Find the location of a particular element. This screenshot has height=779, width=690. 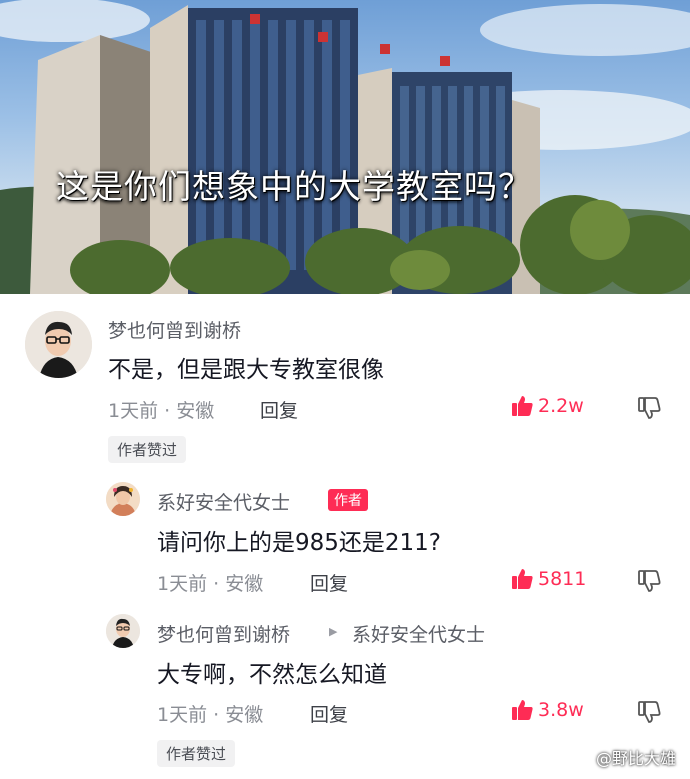

reply-to-username: 系好安全代女士 is located at coordinates (418, 633).